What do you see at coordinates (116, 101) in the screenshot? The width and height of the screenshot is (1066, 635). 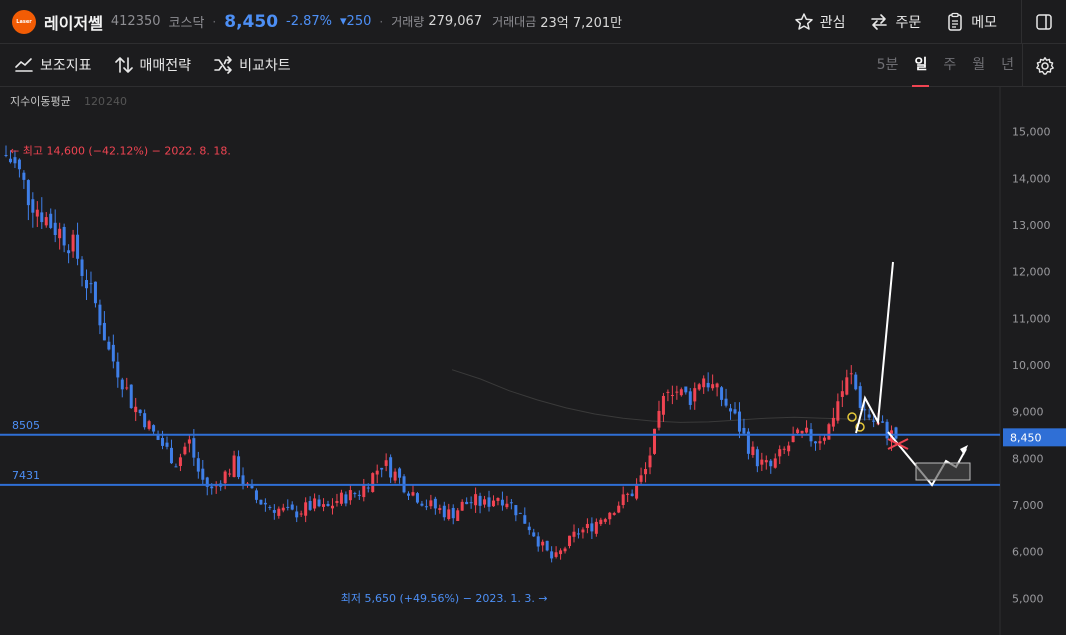 I see `ma-period-240: 240` at bounding box center [116, 101].